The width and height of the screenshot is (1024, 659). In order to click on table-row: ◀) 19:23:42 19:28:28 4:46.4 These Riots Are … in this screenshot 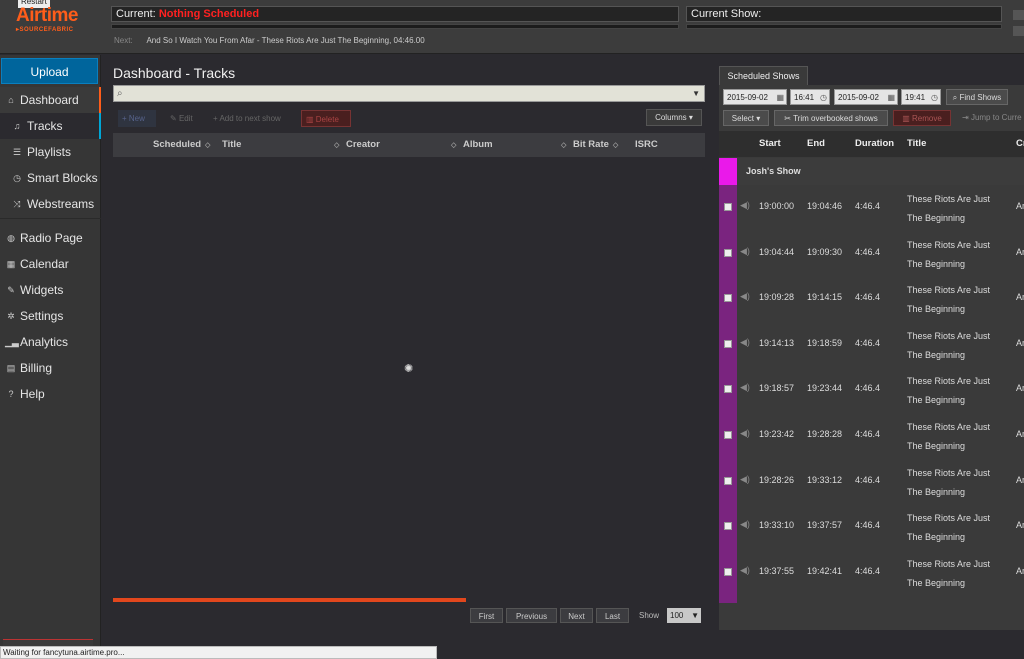, I will do `click(871, 436)`.